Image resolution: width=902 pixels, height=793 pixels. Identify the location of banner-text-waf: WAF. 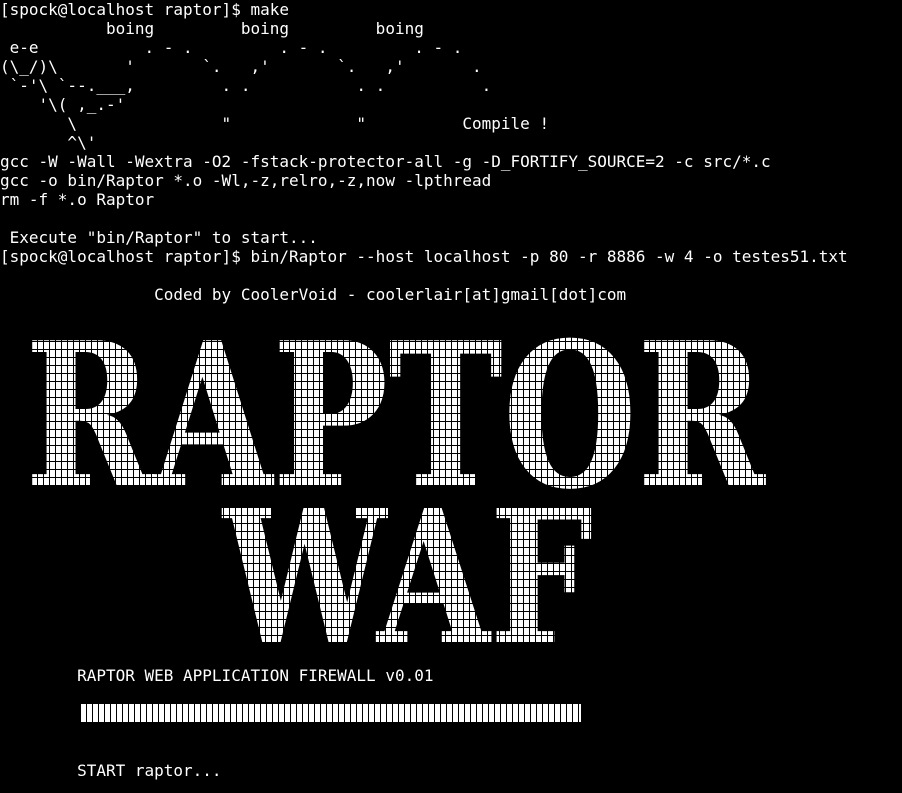
(407, 572).